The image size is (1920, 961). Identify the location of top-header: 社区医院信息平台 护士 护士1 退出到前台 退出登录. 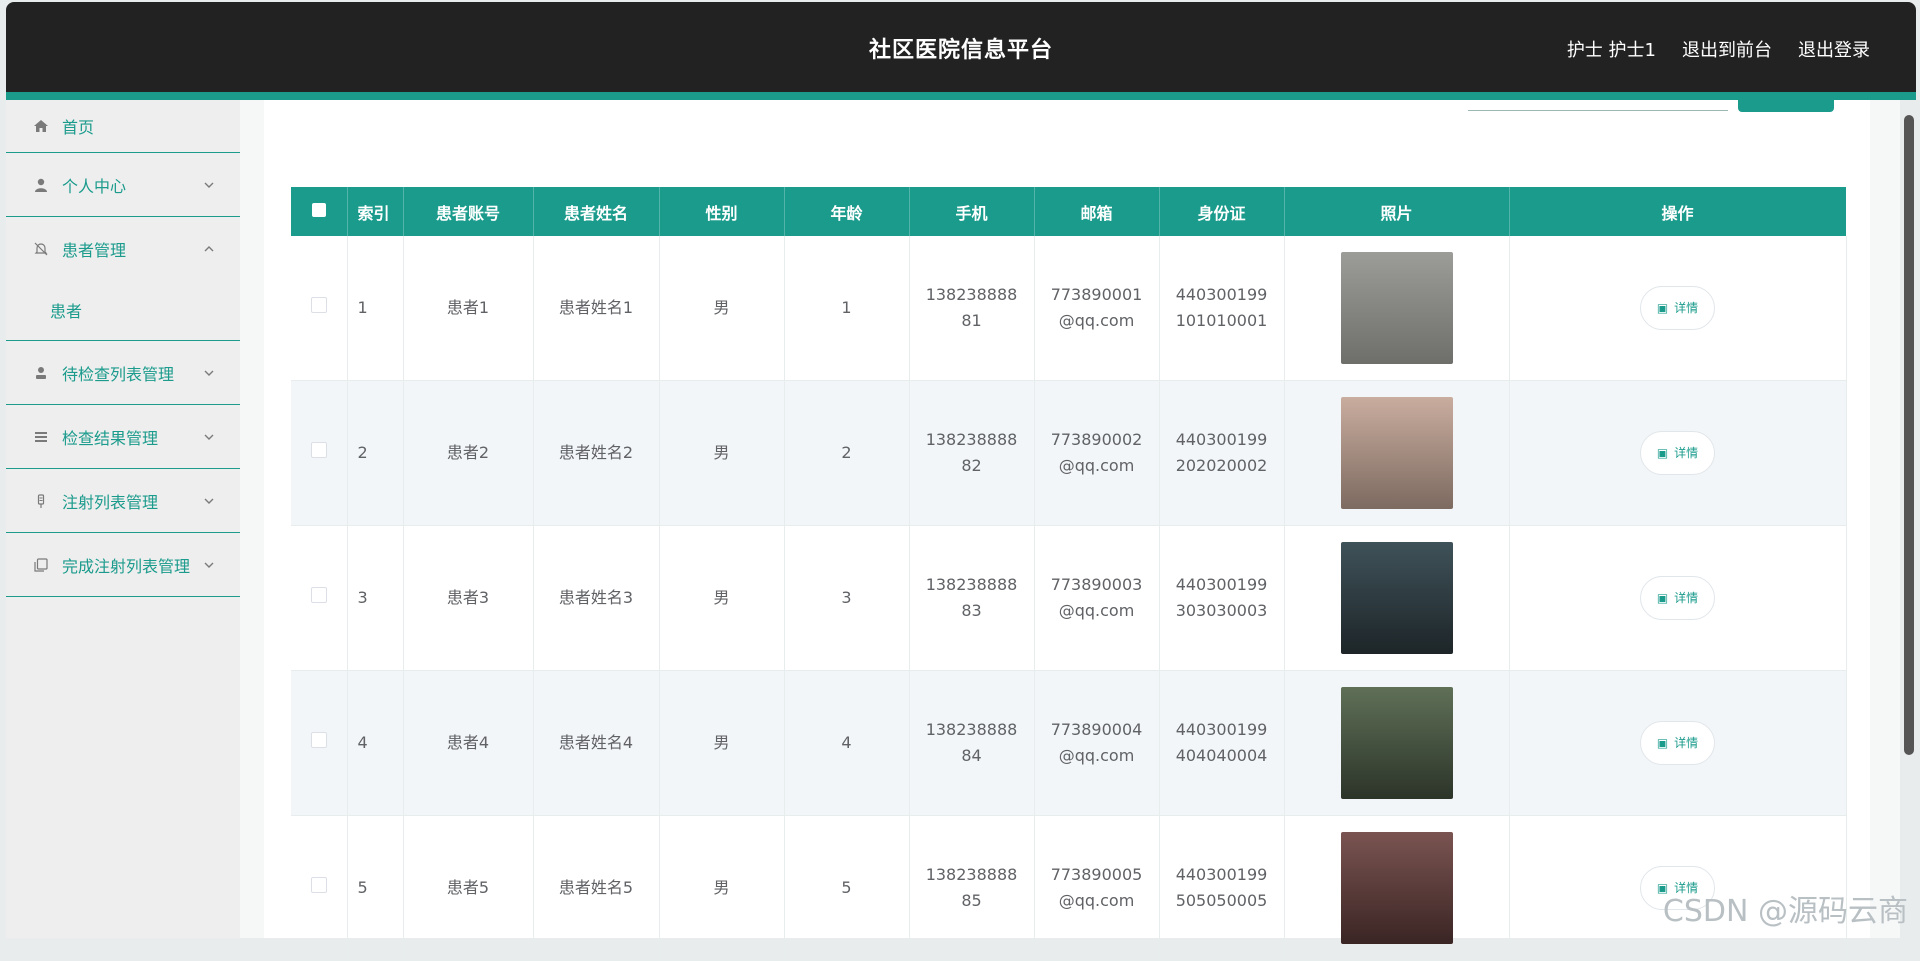
(961, 47).